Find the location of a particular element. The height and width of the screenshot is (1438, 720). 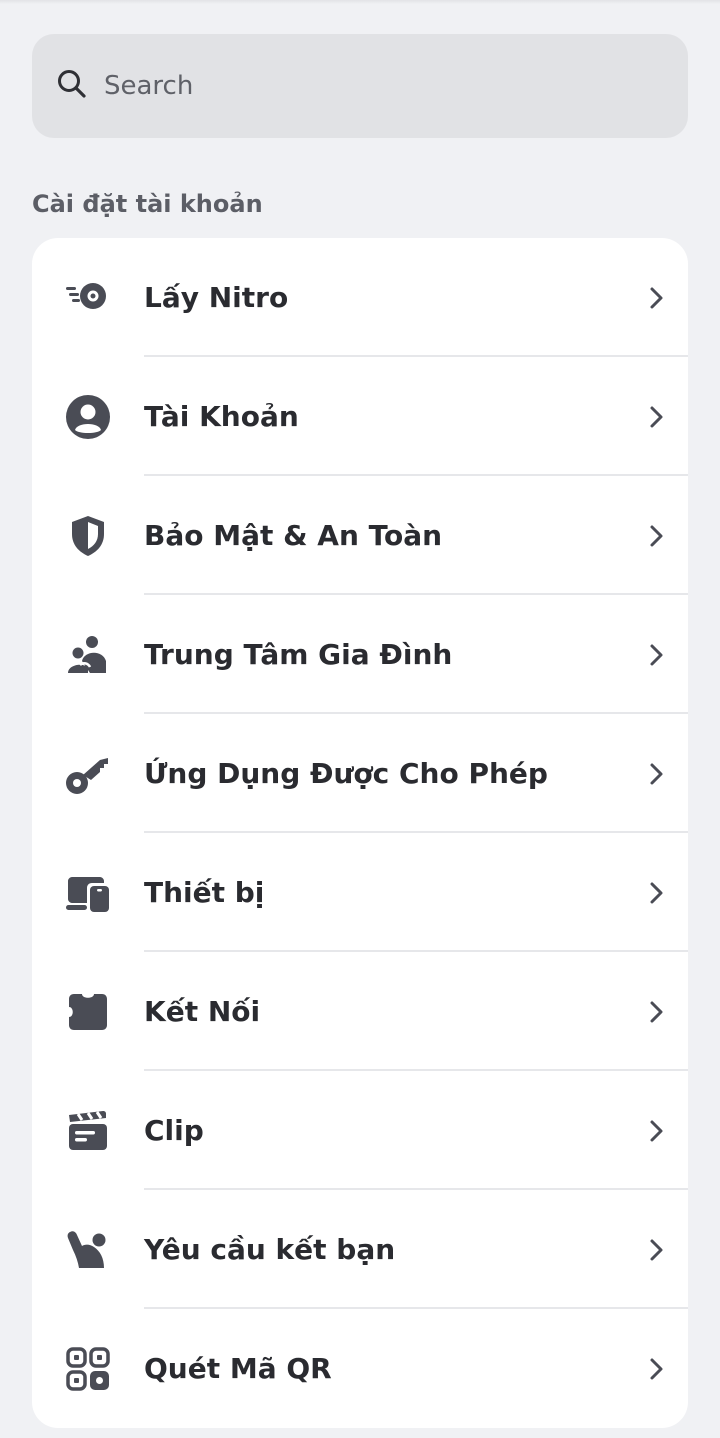

settings-item-label: Clip is located at coordinates (174, 1130).